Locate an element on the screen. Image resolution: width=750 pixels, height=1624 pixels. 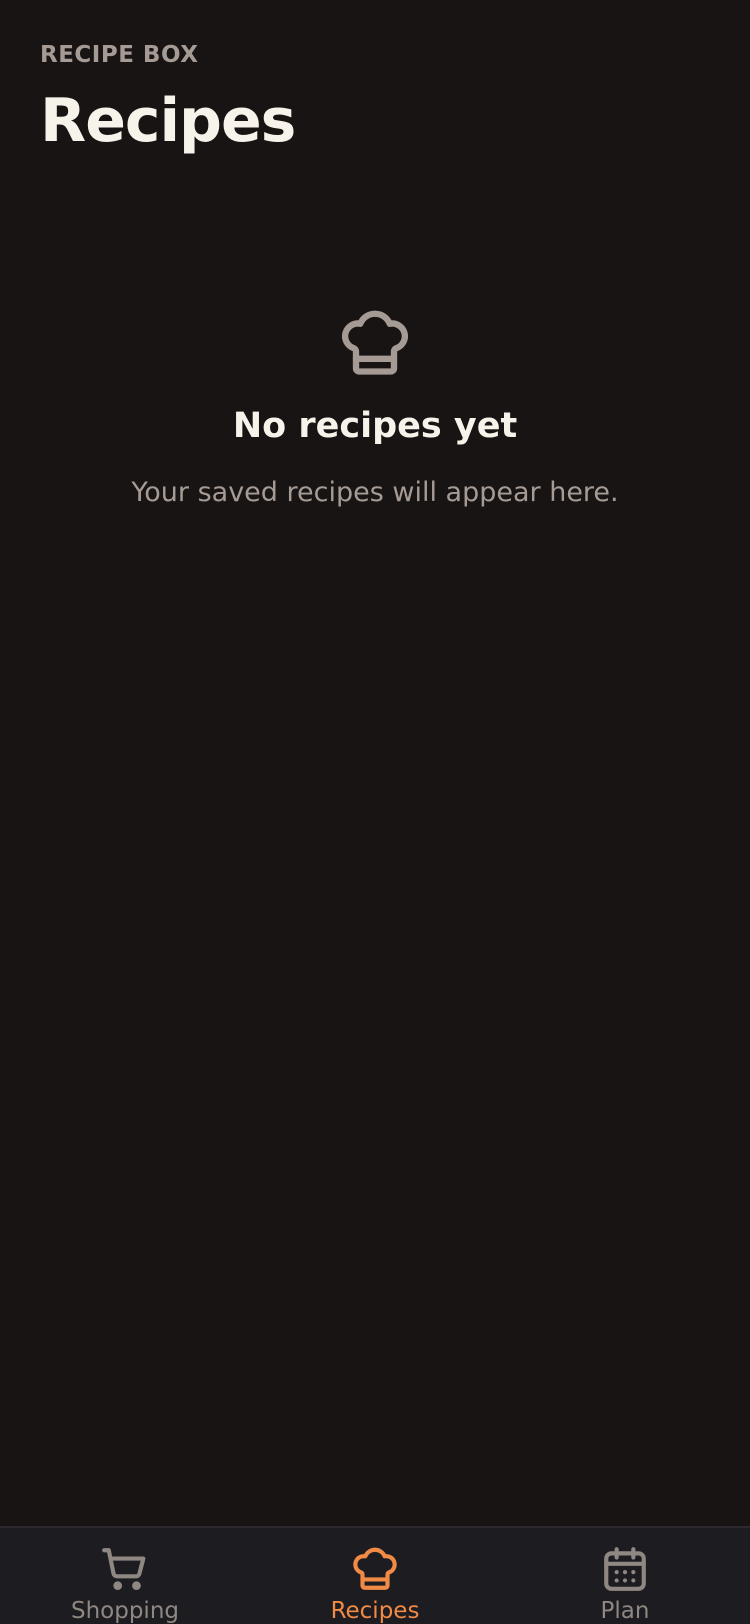
calendar-icon is located at coordinates (625, 1569).